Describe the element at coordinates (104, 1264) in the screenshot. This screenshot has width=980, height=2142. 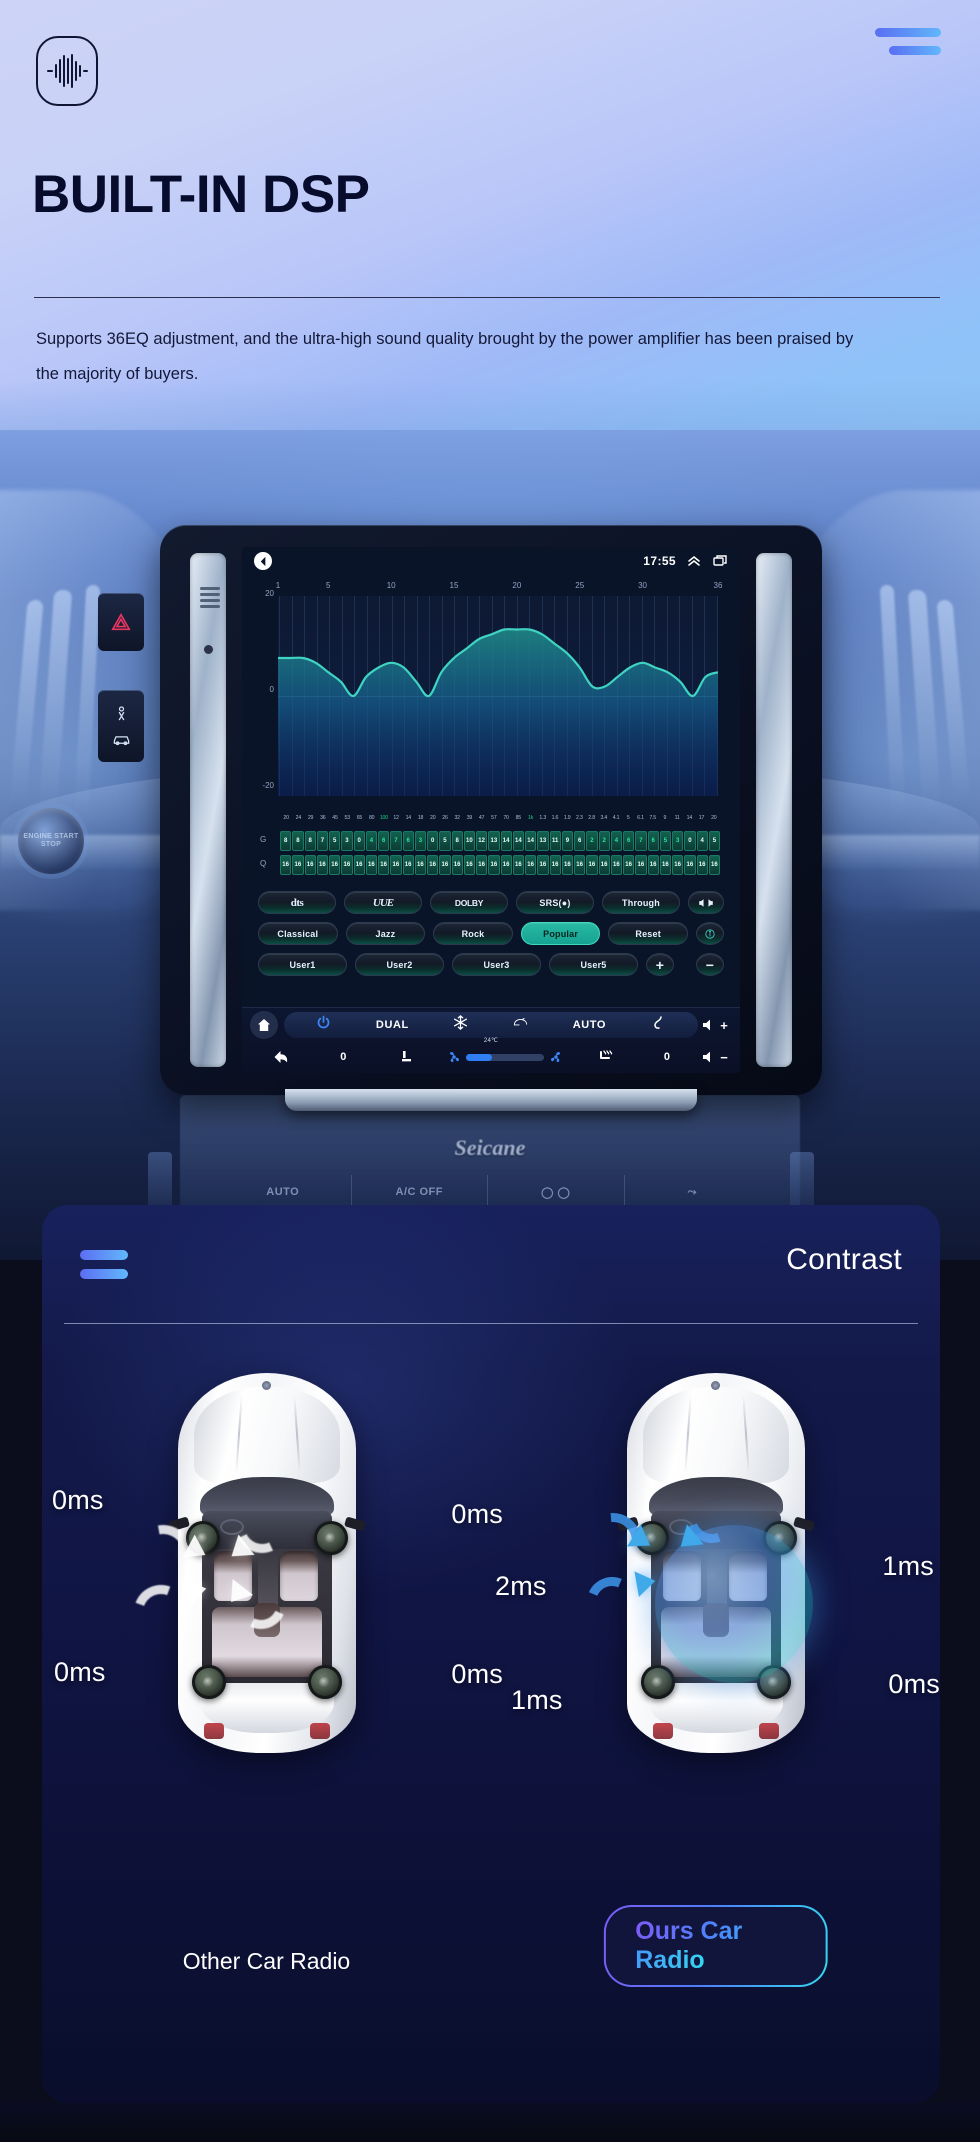
I see `contrast-menu-icon` at that location.